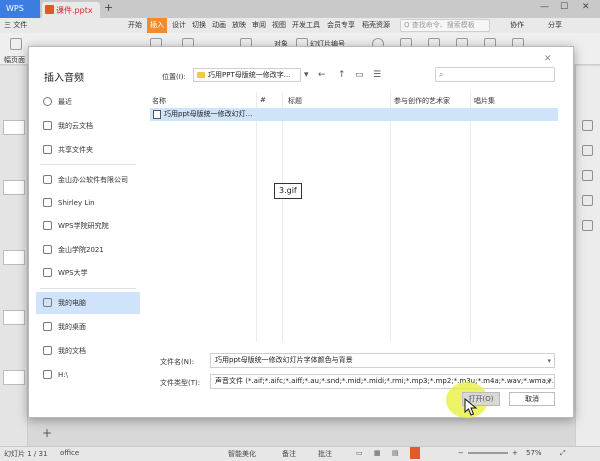  Describe the element at coordinates (72, 303) in the screenshot. I see `sidebar-item-label: 我的电脑` at that location.